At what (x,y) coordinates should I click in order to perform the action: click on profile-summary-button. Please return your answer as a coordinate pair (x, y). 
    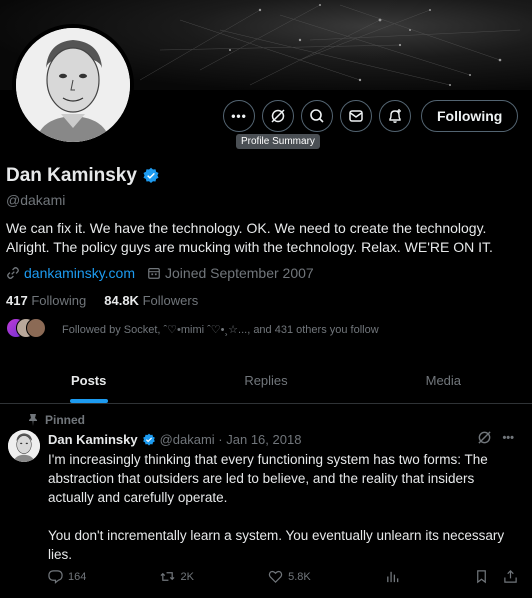
    Looking at the image, I should click on (278, 116).